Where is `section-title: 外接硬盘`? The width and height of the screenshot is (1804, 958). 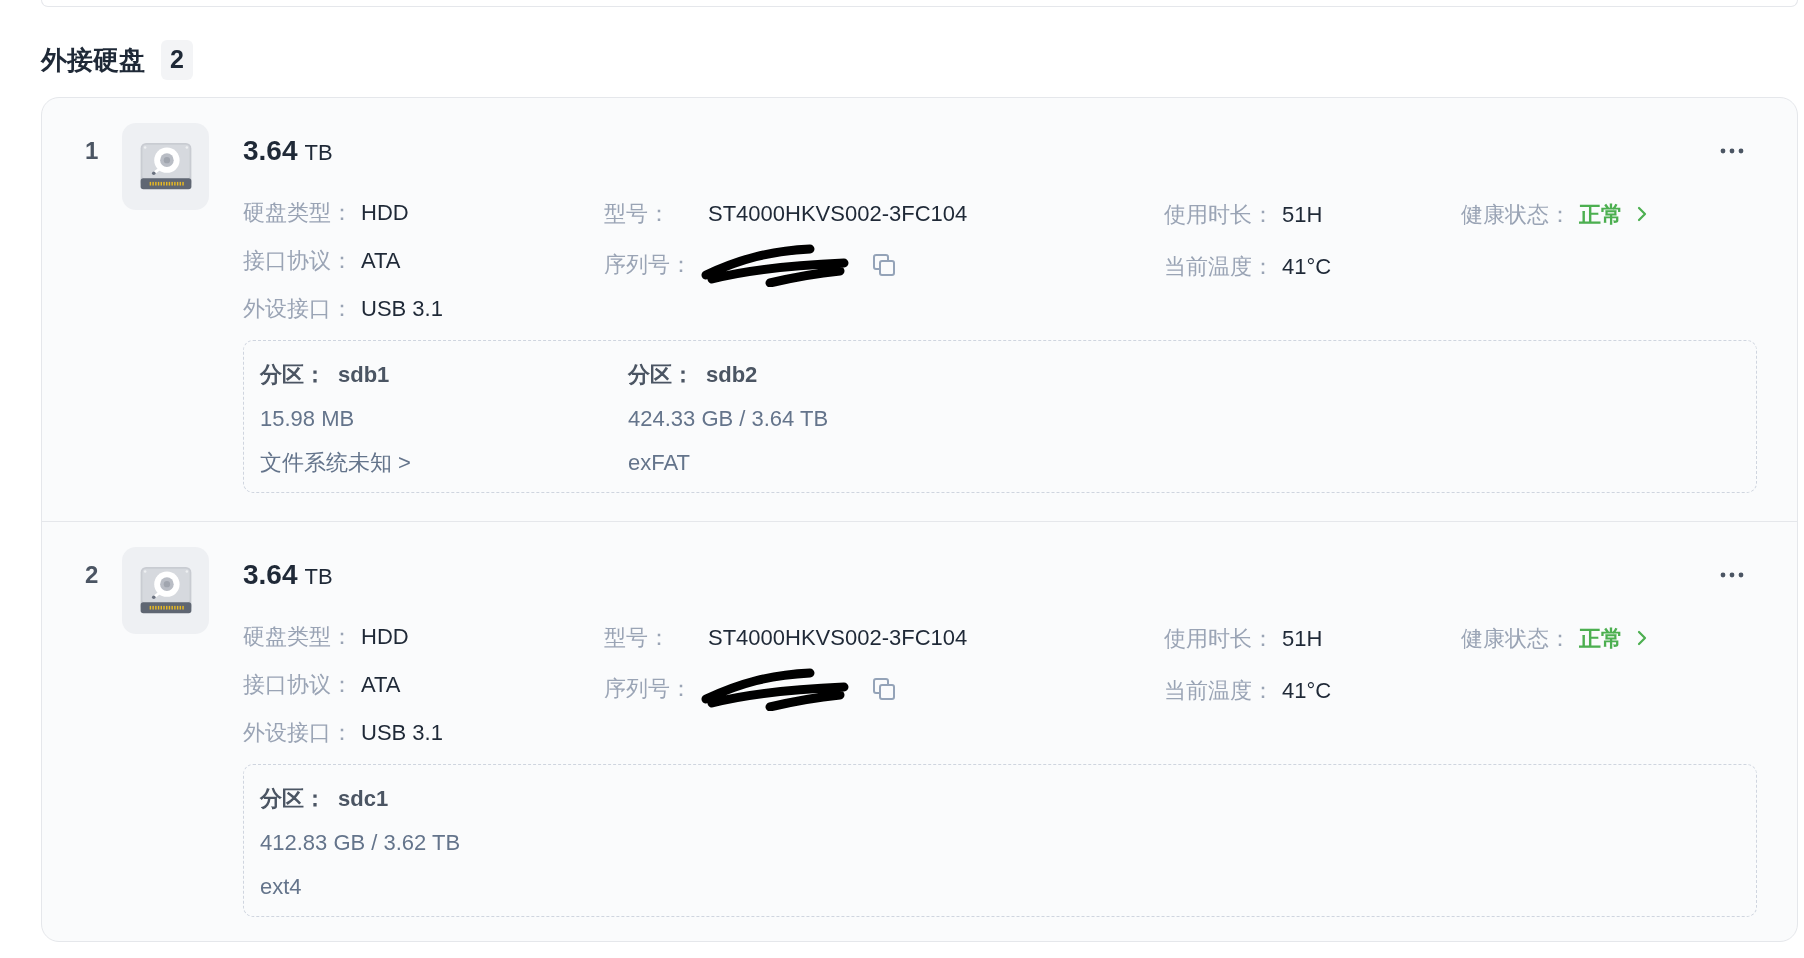 section-title: 外接硬盘 is located at coordinates (93, 60).